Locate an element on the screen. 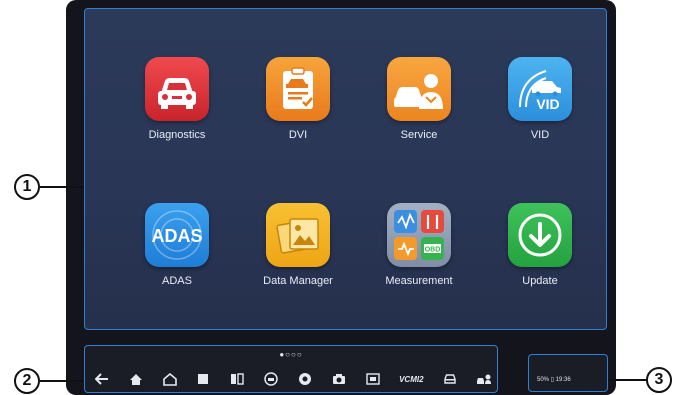 Image resolution: width=674 pixels, height=395 pixels. app-dvi: DVI is located at coordinates (298, 99).